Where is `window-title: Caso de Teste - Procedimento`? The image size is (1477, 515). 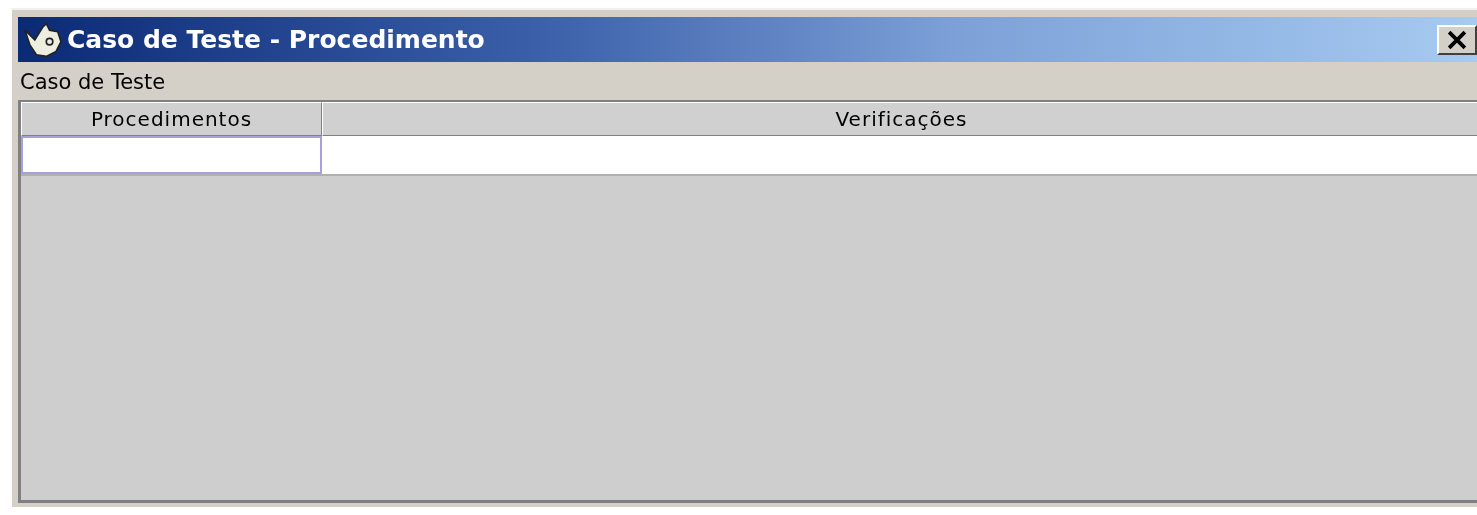
window-title: Caso de Teste - Procedimento is located at coordinates (276, 39).